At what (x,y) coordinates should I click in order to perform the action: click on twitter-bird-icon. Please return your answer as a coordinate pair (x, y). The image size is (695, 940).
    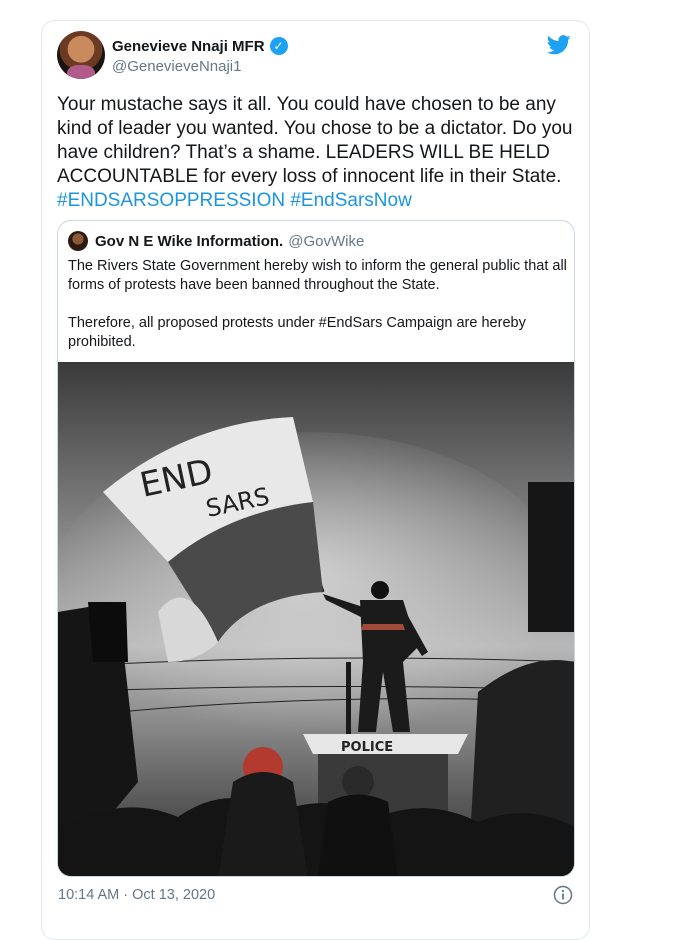
    Looking at the image, I should click on (559, 45).